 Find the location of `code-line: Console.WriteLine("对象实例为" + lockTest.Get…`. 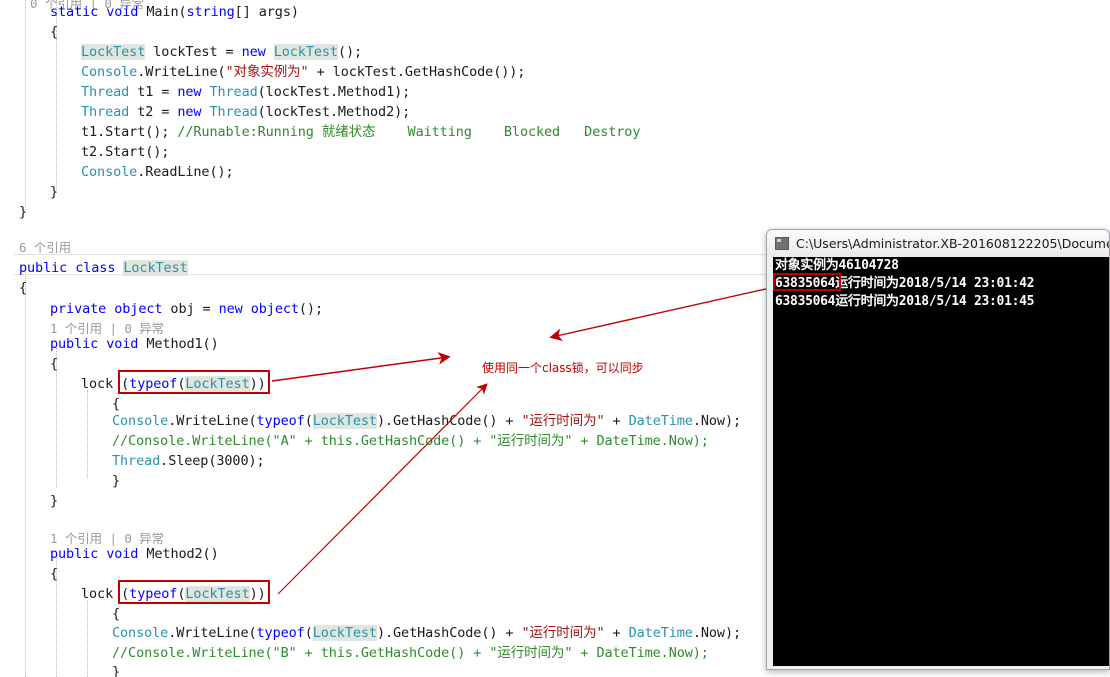

code-line: Console.WriteLine("对象实例为" + lockTest.Get… is located at coordinates (303, 72).